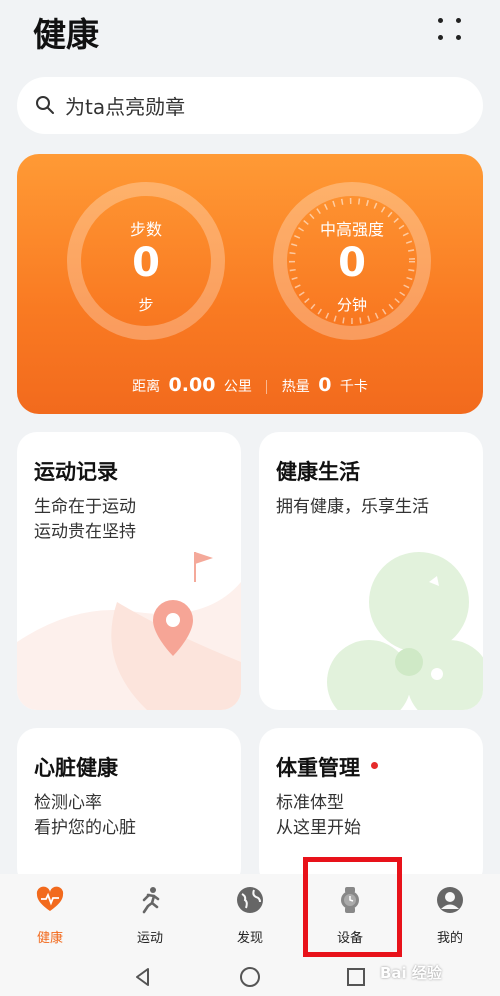 The height and width of the screenshot is (996, 500). What do you see at coordinates (50, 898) in the screenshot?
I see `heart-pulse-icon` at bounding box center [50, 898].